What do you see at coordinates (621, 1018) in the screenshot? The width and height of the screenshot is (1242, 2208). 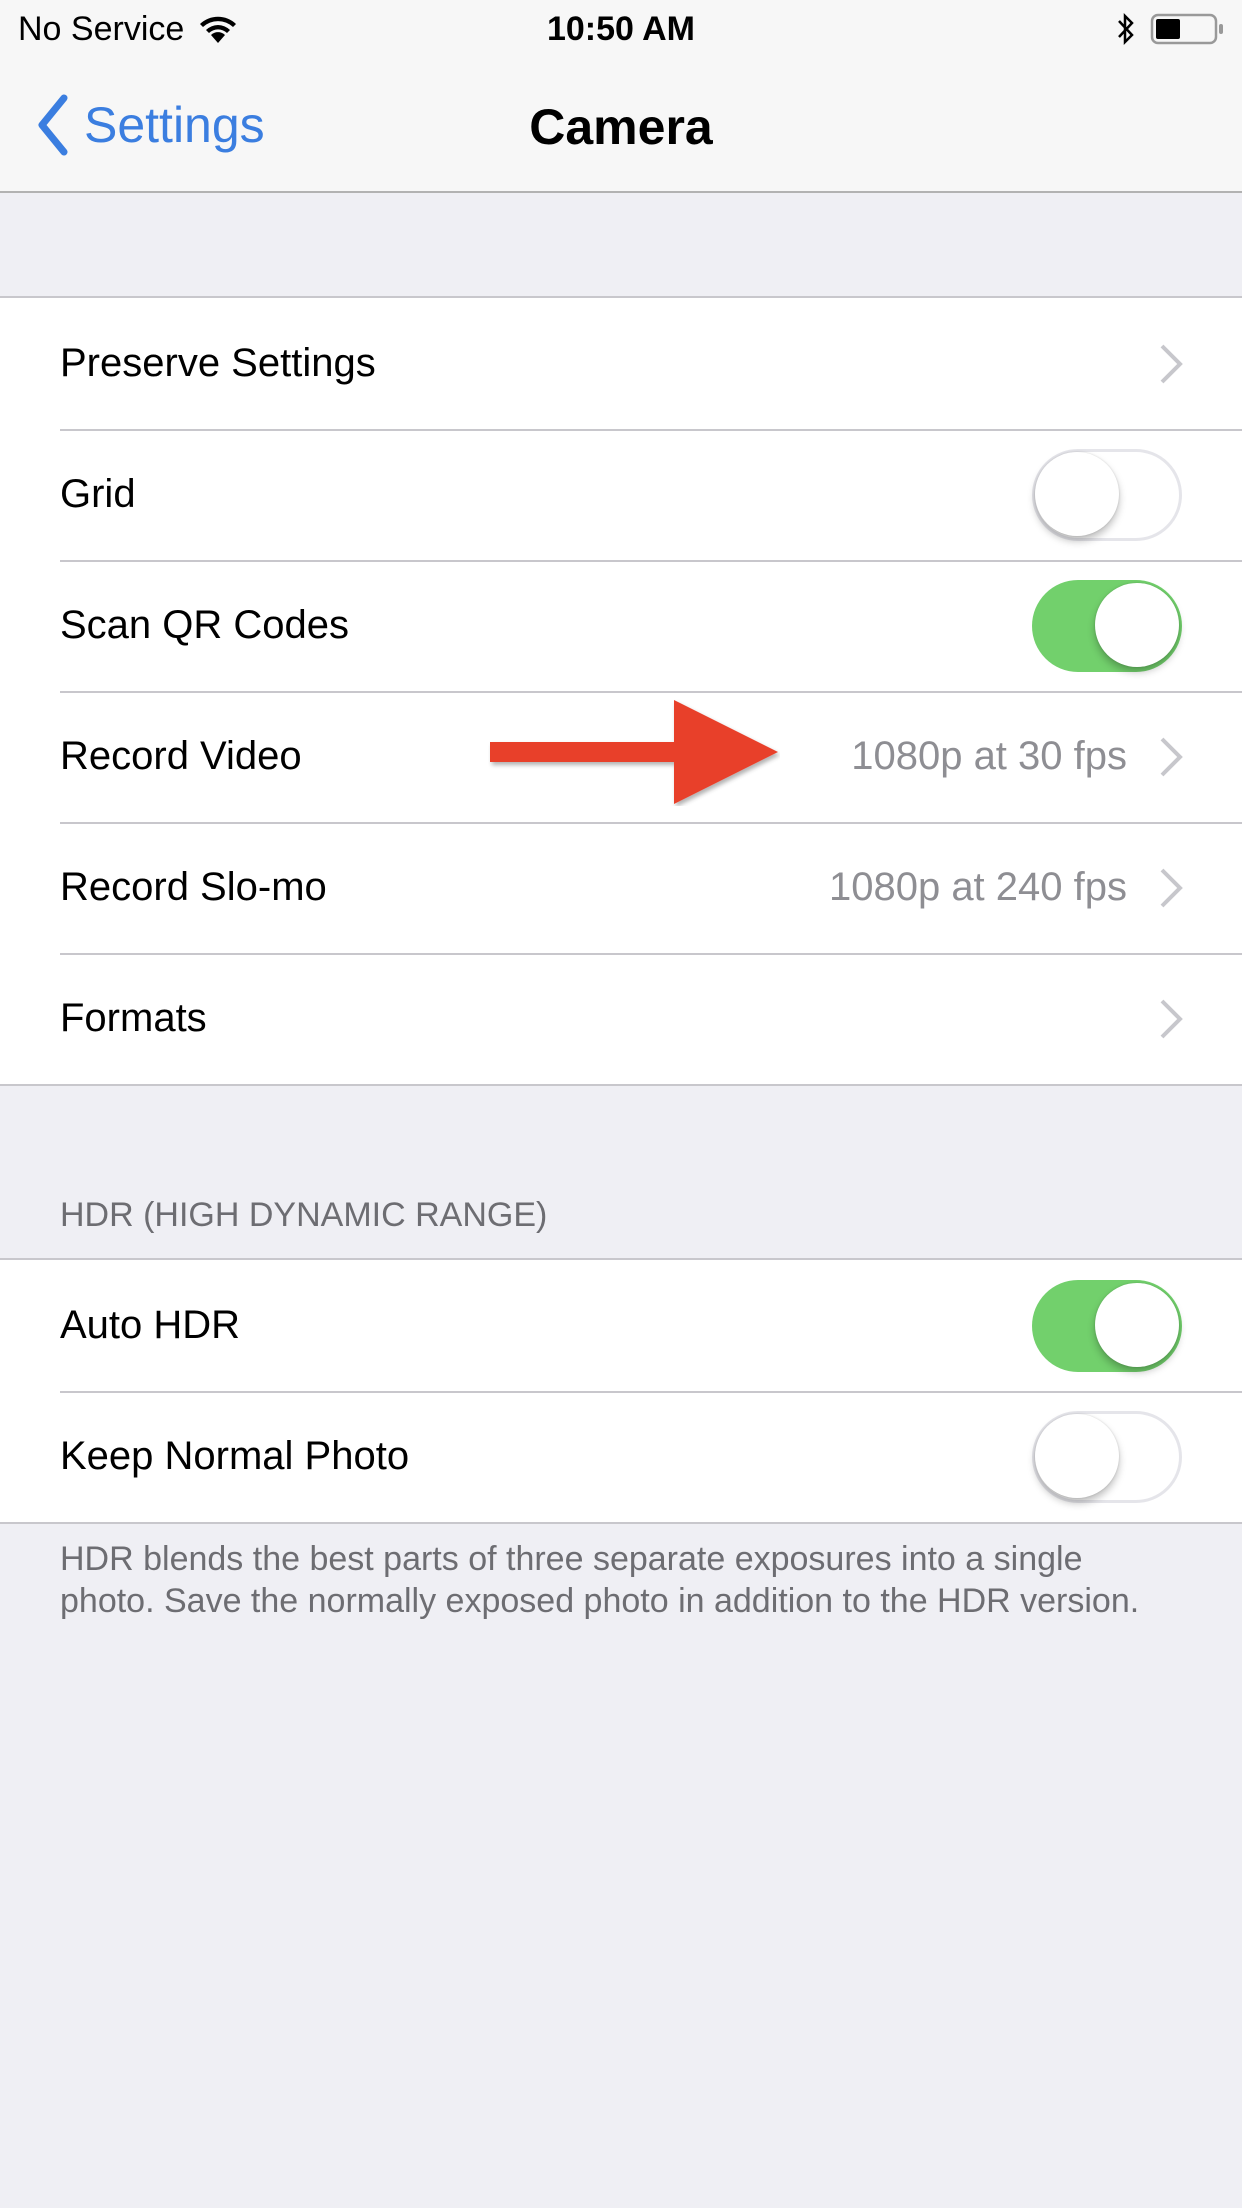 I see `formats-row: Formats` at bounding box center [621, 1018].